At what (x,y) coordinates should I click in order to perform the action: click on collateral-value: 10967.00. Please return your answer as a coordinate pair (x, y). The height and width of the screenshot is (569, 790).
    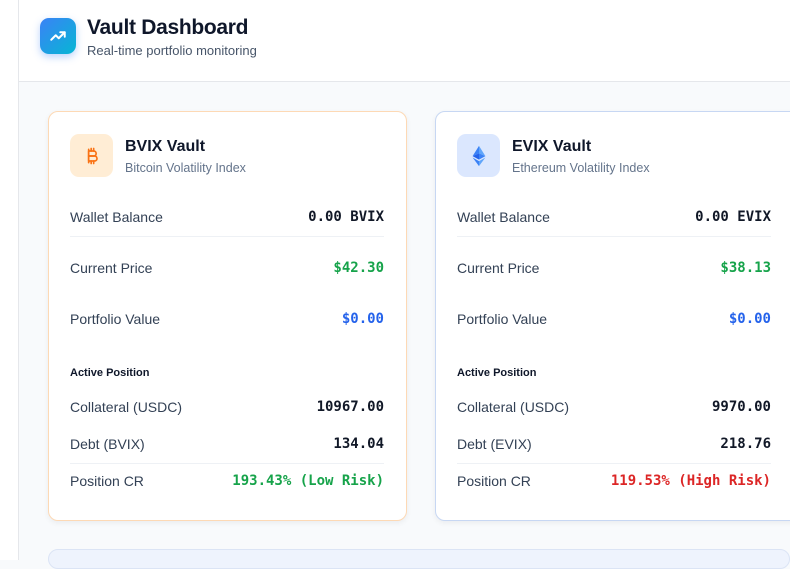
    Looking at the image, I should click on (350, 407).